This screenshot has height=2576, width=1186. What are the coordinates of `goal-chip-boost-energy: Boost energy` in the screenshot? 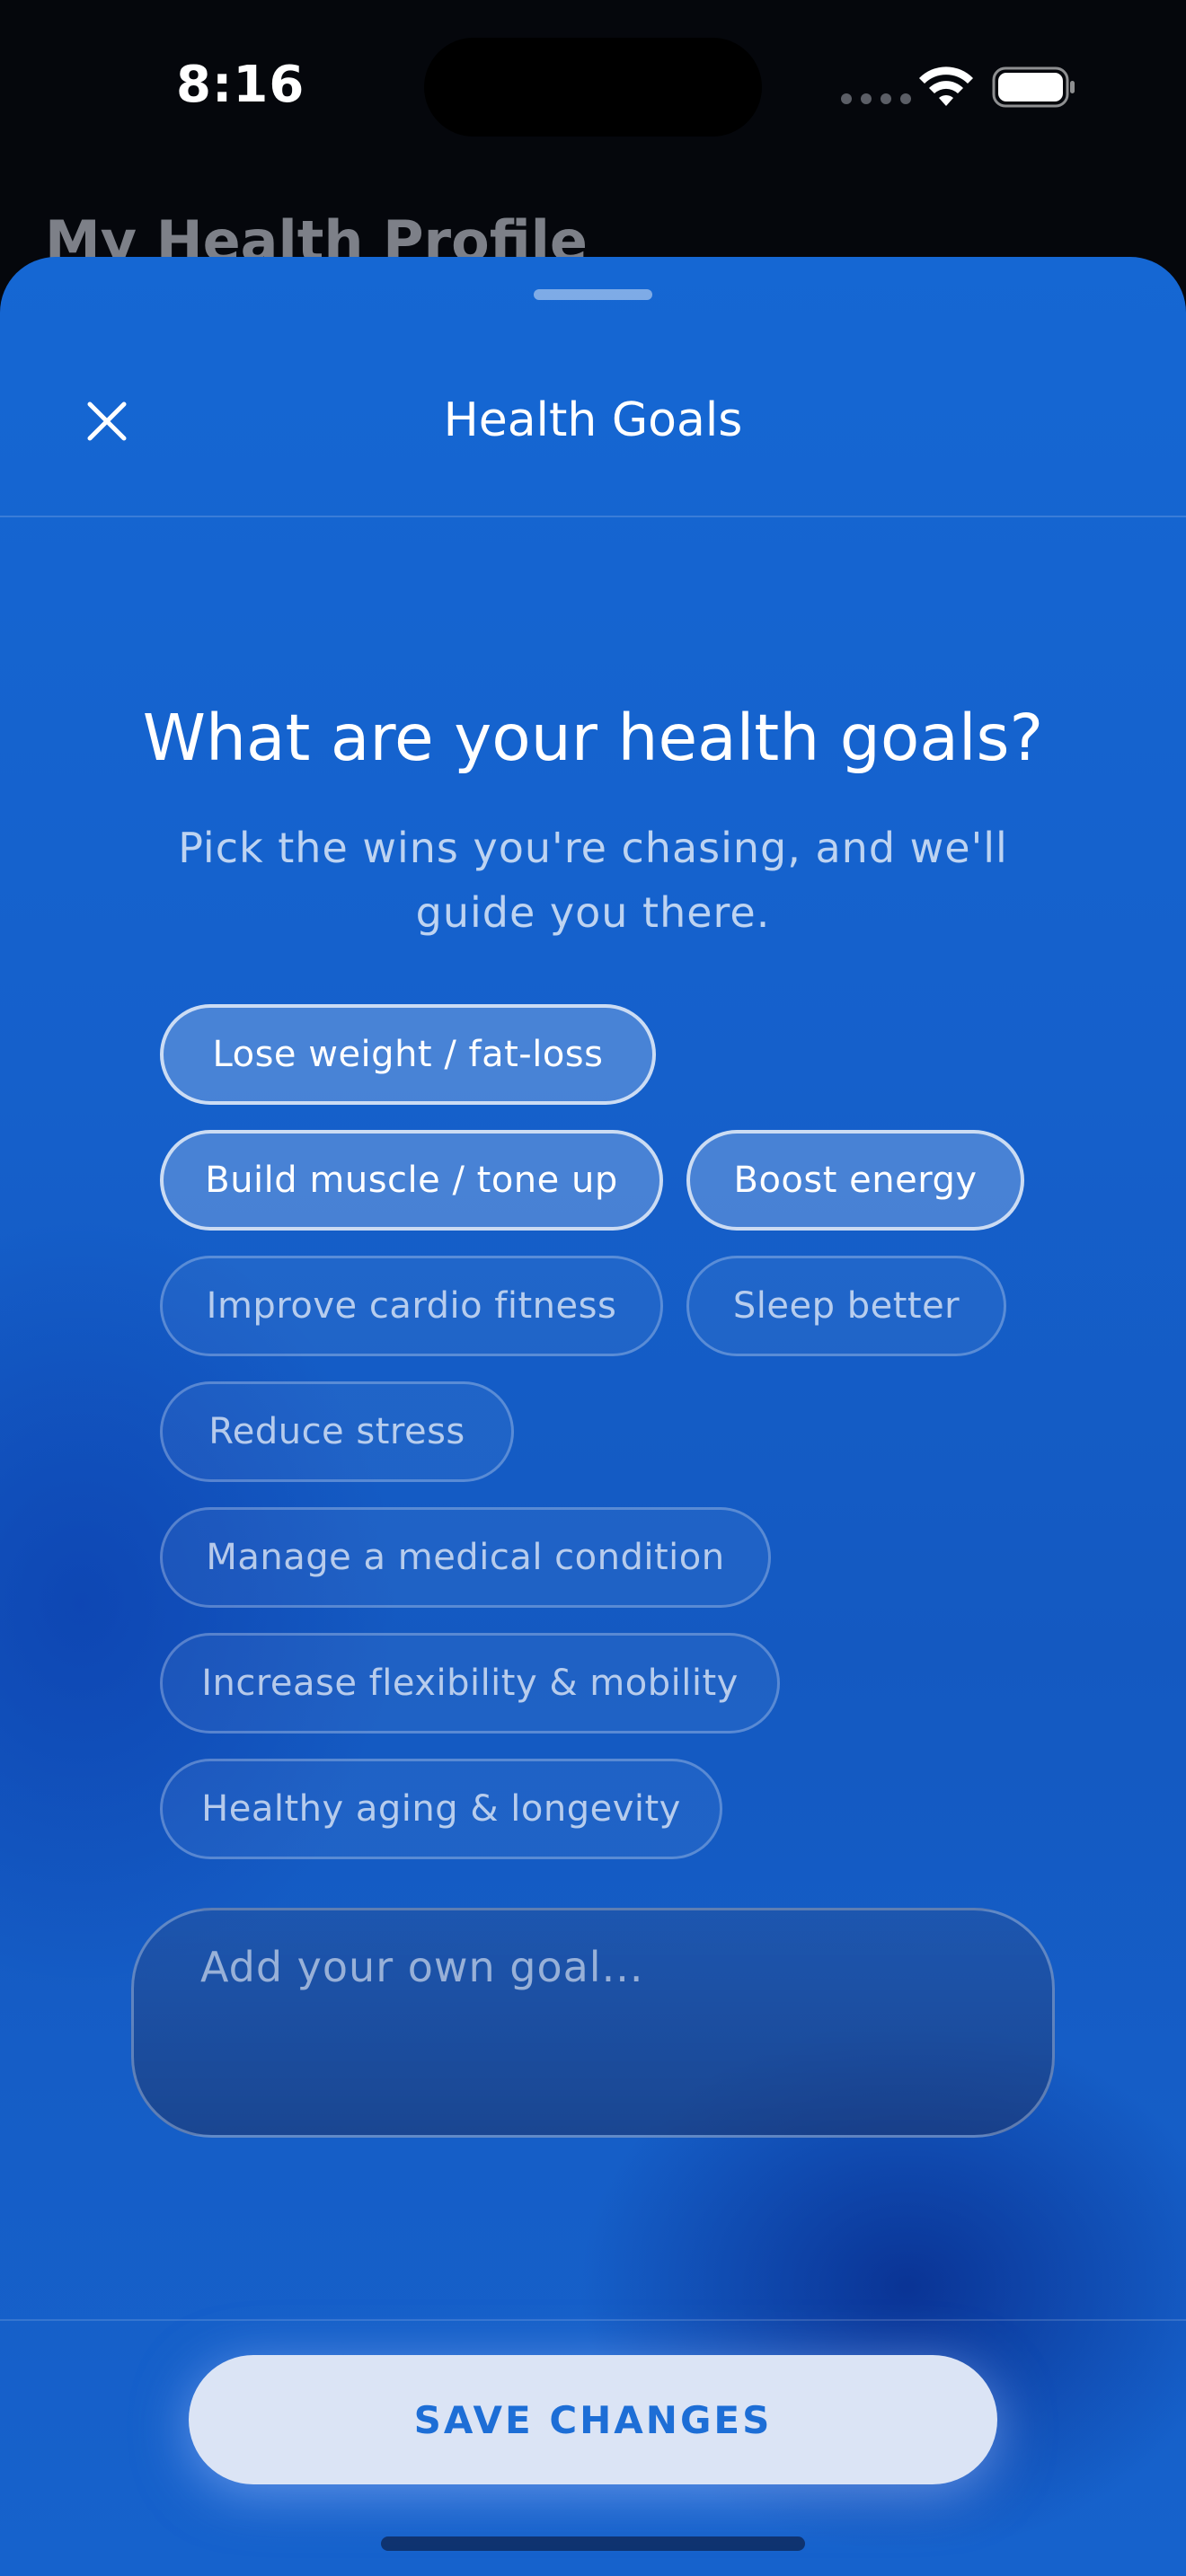 It's located at (855, 1180).